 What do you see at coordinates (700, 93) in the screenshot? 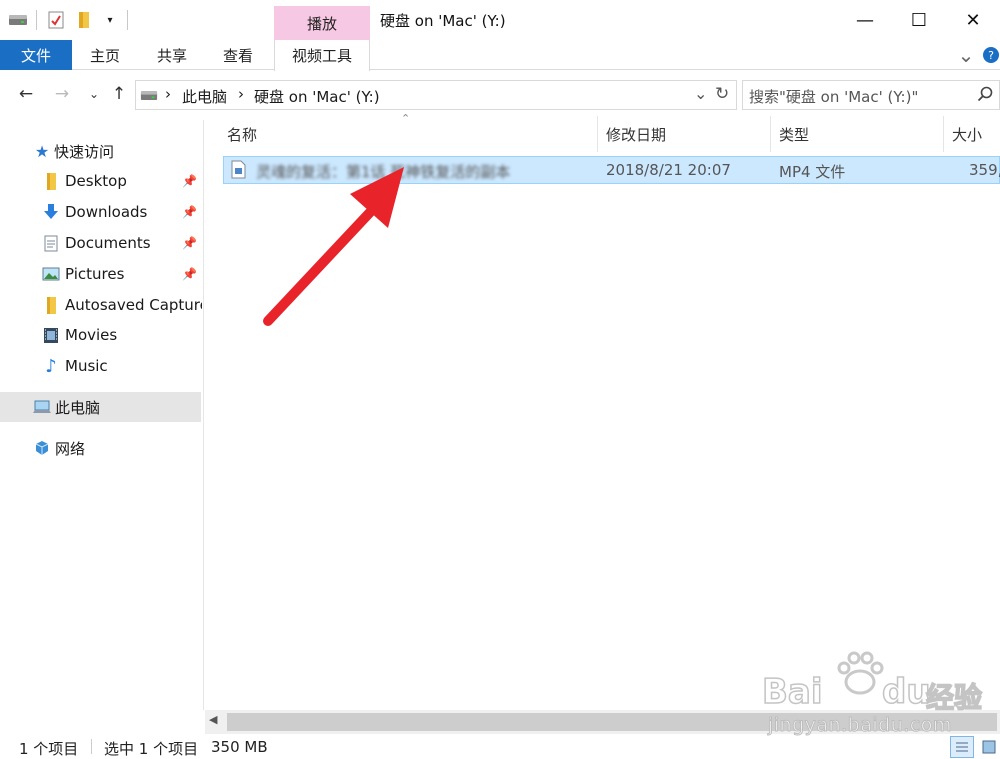
I see `address-dropdown-icon: ⌄` at bounding box center [700, 93].